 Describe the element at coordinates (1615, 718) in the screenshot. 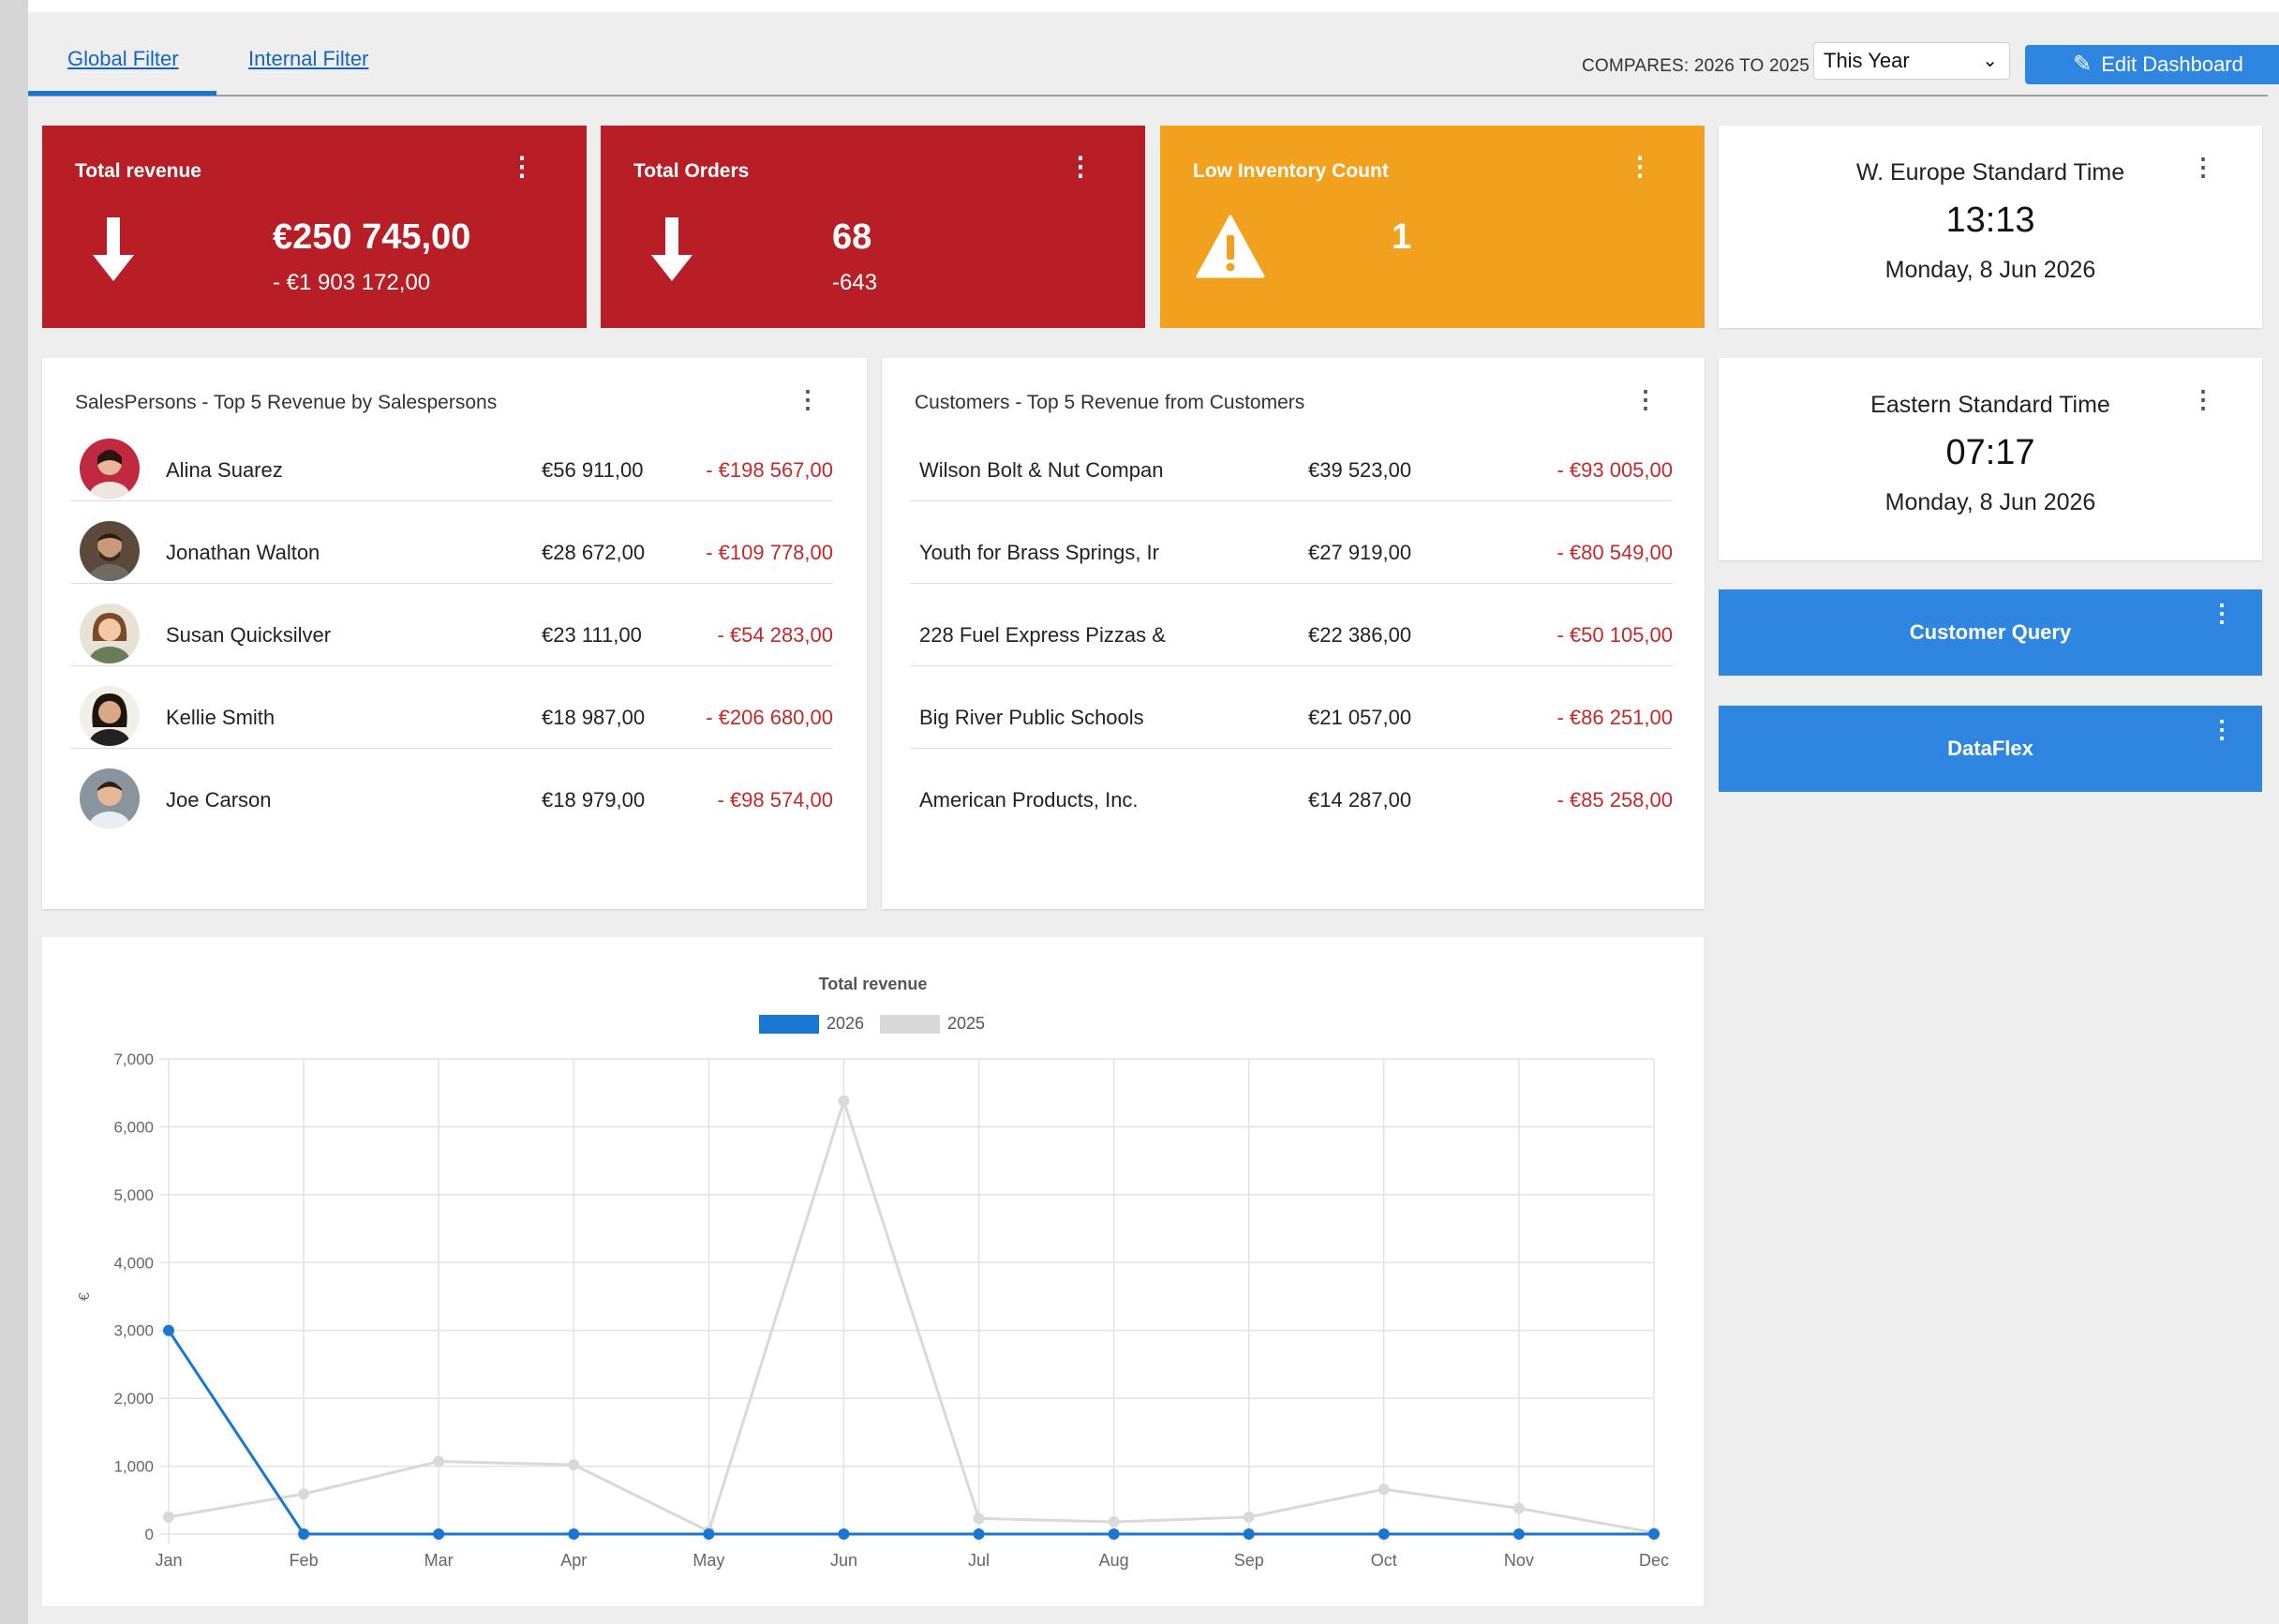

I see `customer-diff: - €86 251,00` at that location.